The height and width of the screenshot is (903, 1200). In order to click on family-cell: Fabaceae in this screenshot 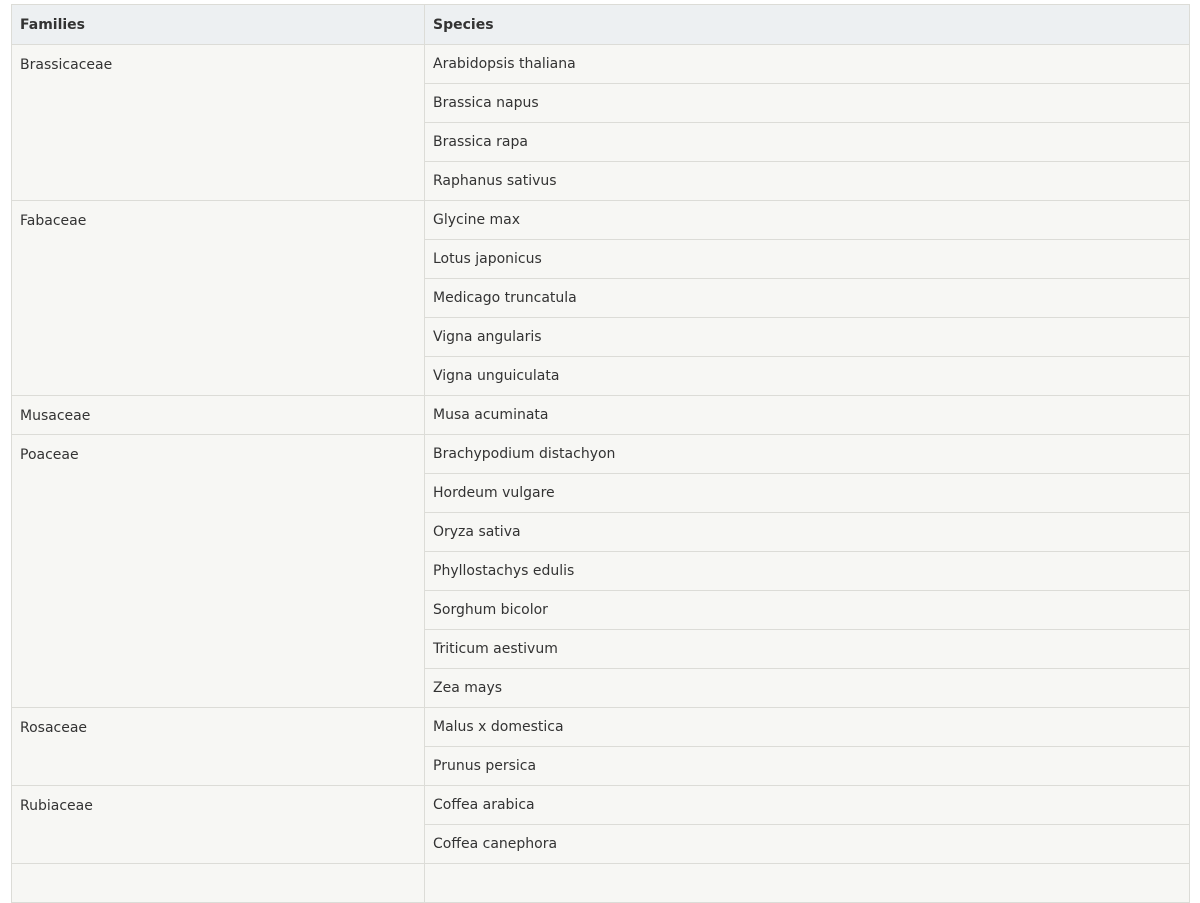, I will do `click(218, 298)`.